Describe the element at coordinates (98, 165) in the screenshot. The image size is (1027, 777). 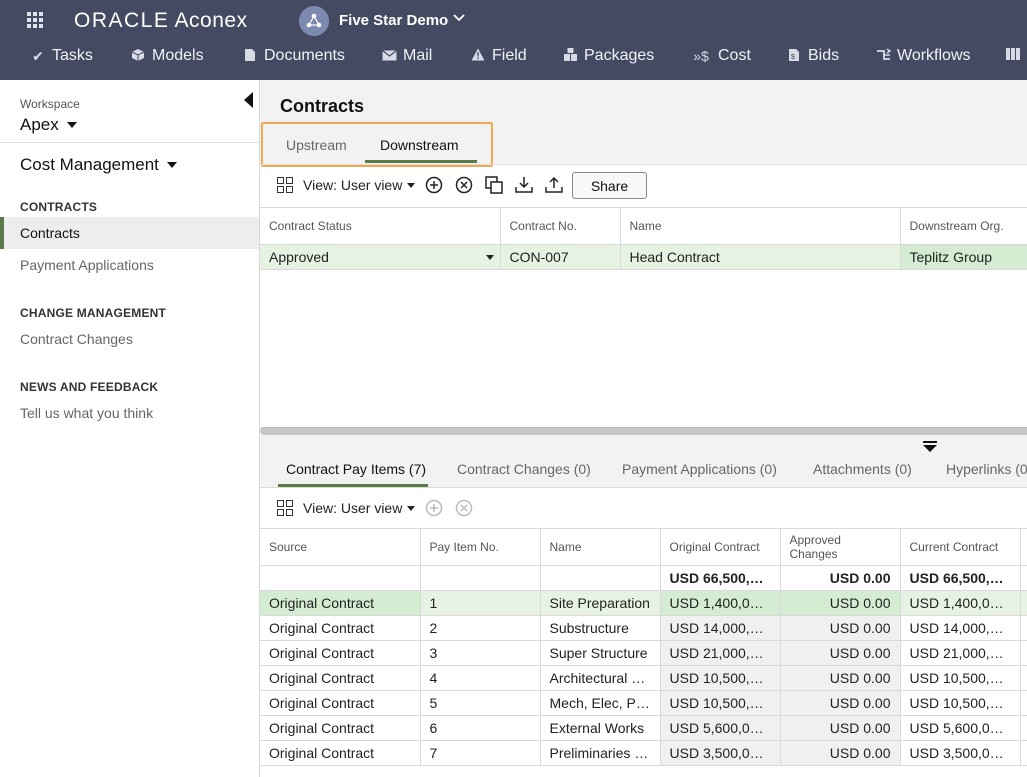
I see `module-selector: Cost Management` at that location.